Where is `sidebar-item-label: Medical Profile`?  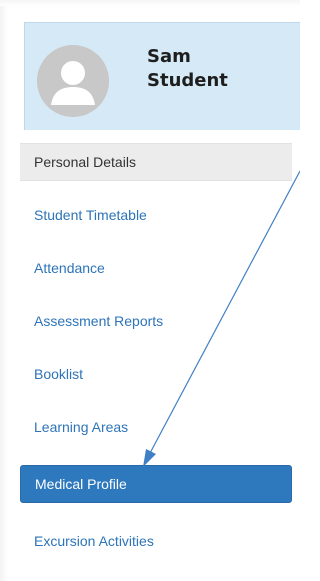 sidebar-item-label: Medical Profile is located at coordinates (81, 484).